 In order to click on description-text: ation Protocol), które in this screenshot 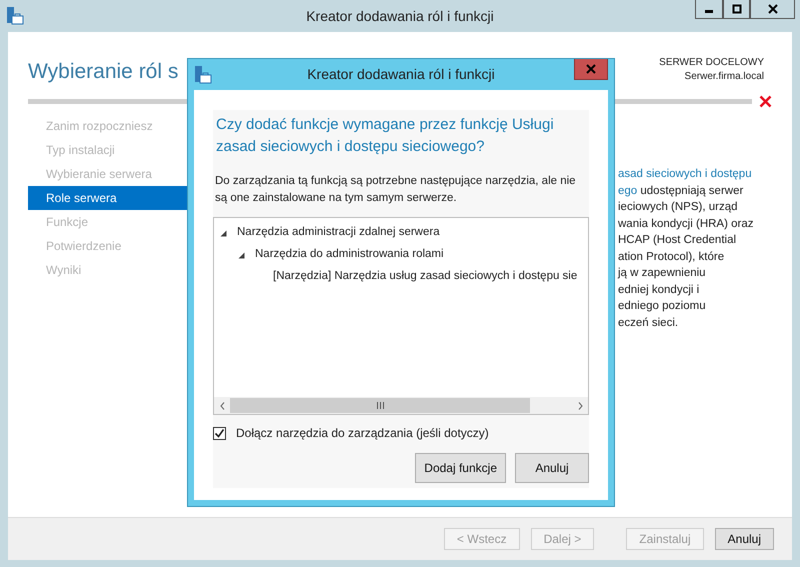, I will do `click(671, 256)`.